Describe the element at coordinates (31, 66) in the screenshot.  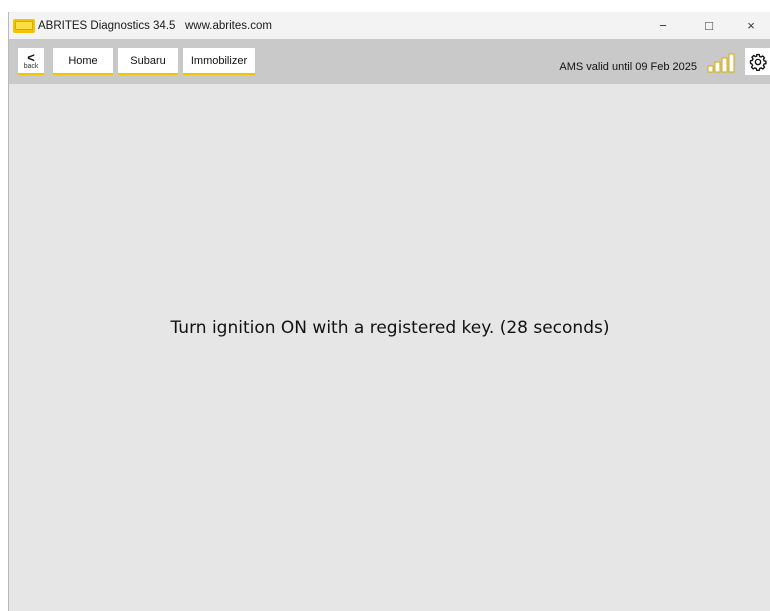
I see `back-label: back` at that location.